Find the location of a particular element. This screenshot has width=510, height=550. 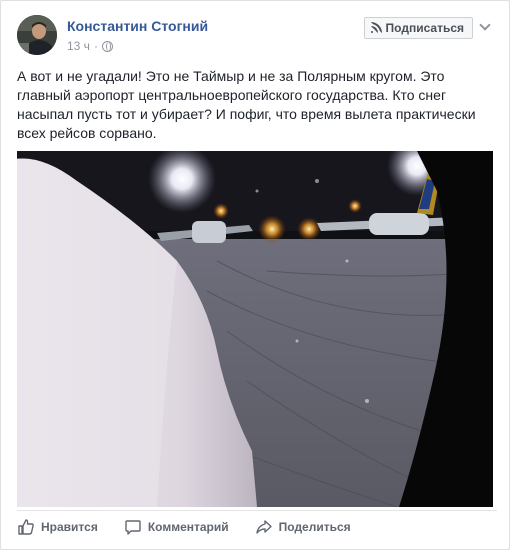

comment-button: Комментарий is located at coordinates (176, 527).